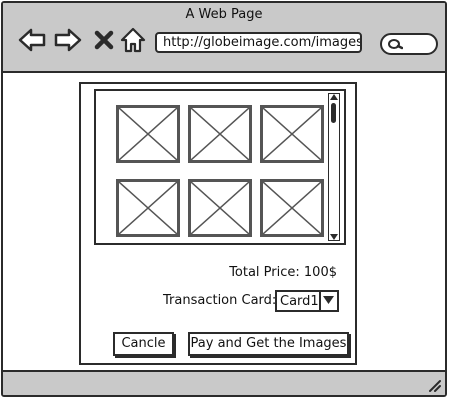  Describe the element at coordinates (409, 44) in the screenshot. I see `search-input` at that location.